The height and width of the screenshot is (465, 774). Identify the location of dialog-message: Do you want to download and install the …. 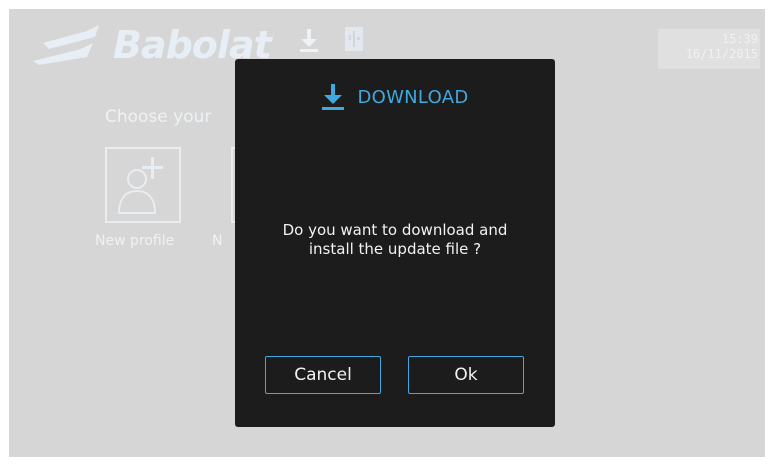
(395, 240).